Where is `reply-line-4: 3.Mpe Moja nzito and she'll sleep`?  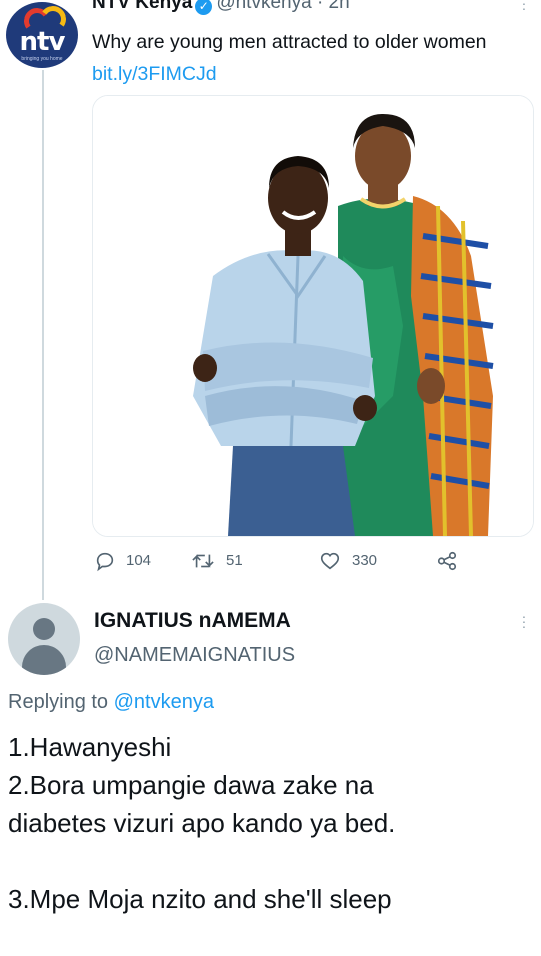
reply-line-4: 3.Mpe Moja nzito and she'll sleep is located at coordinates (200, 899).